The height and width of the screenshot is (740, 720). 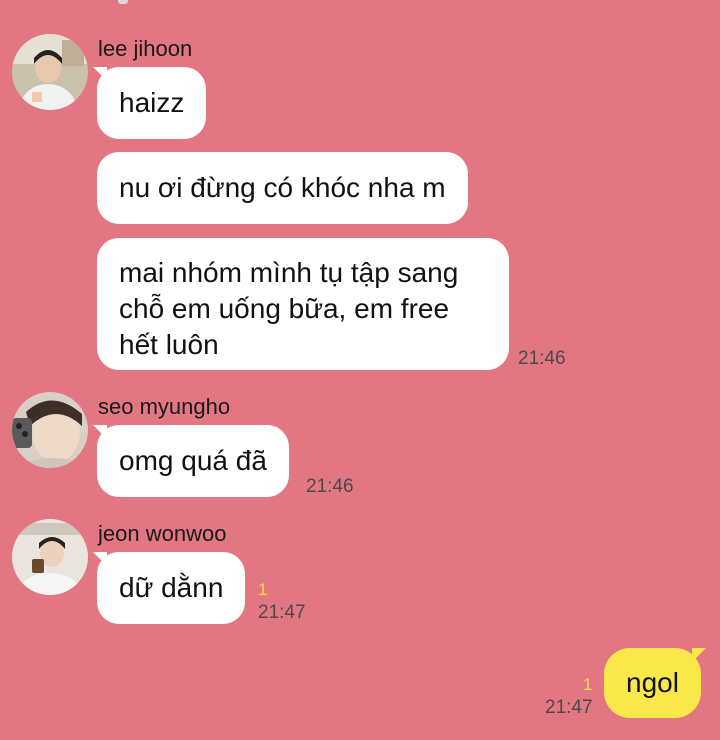 I want to click on bubble-tail, so click(x=699, y=655).